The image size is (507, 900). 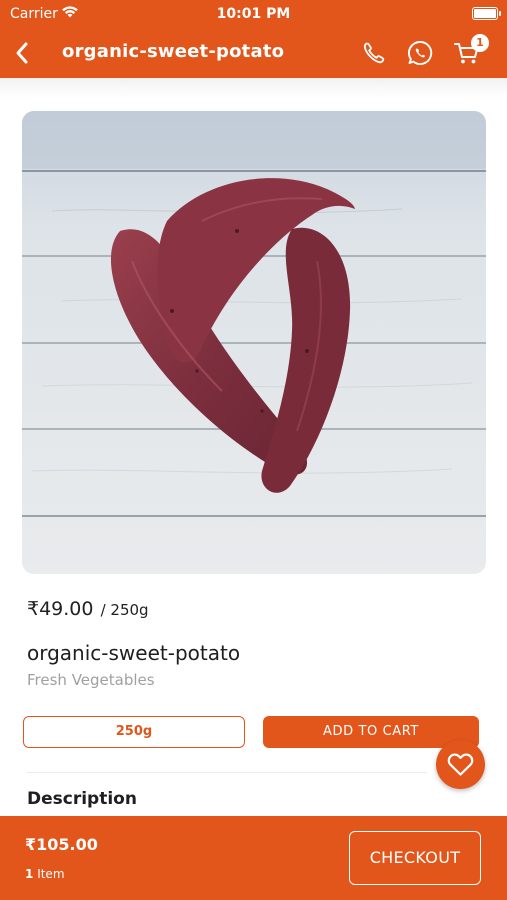 What do you see at coordinates (253, 89) in the screenshot?
I see `header-shadow` at bounding box center [253, 89].